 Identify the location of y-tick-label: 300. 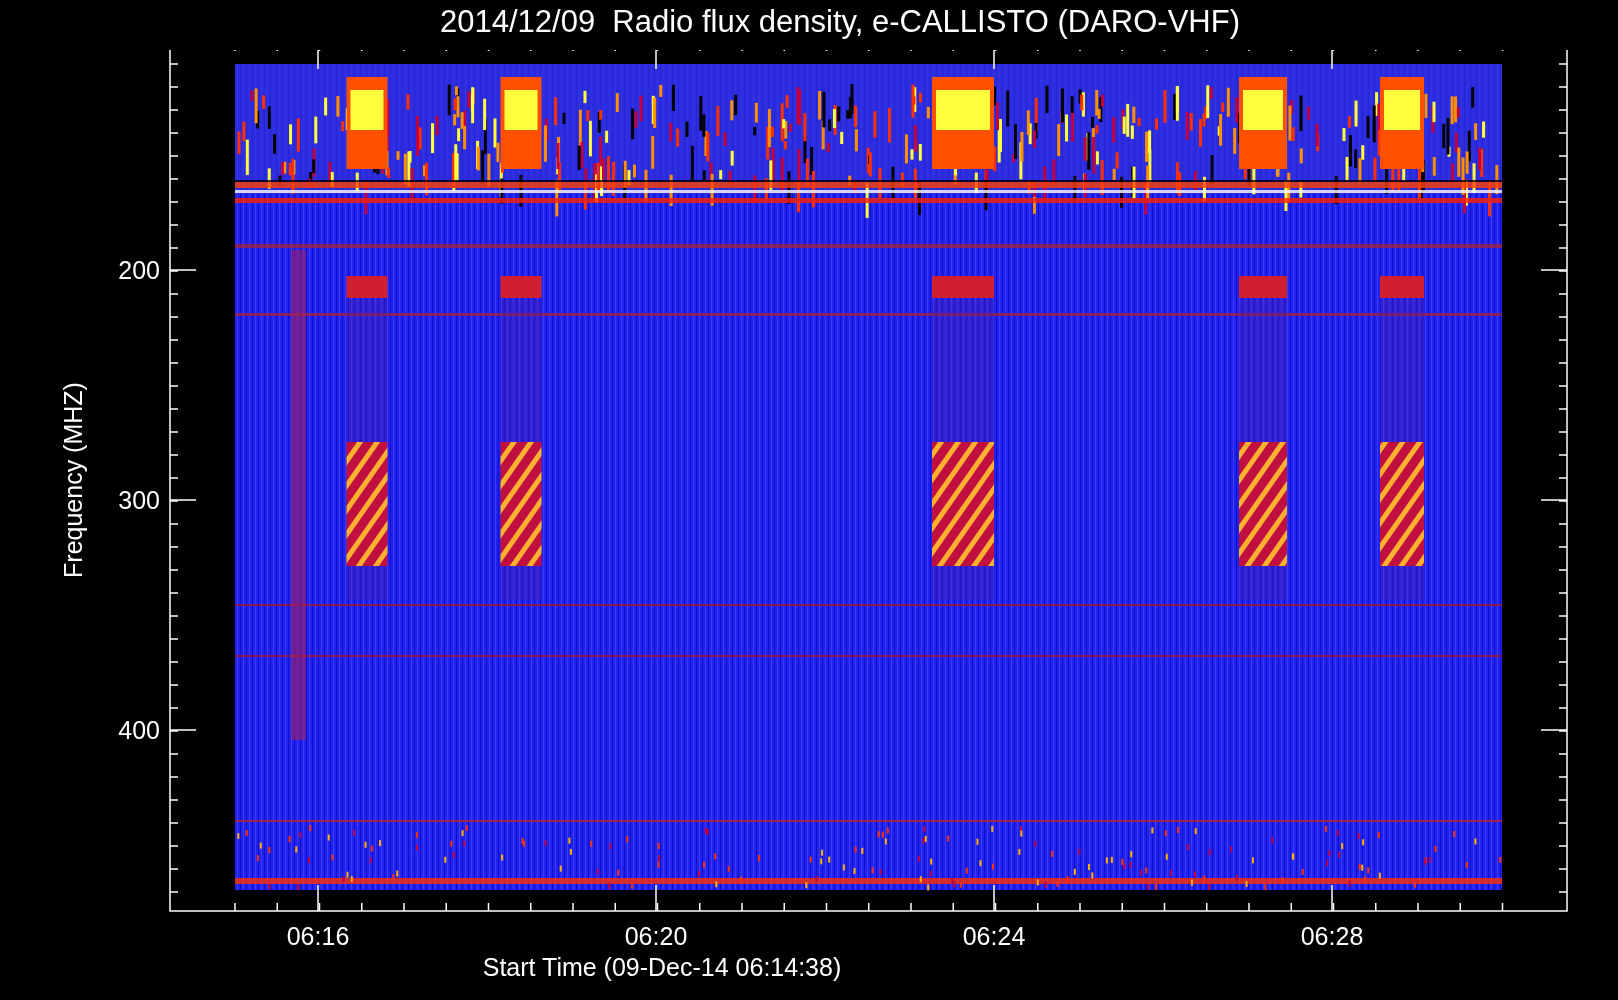
(139, 500).